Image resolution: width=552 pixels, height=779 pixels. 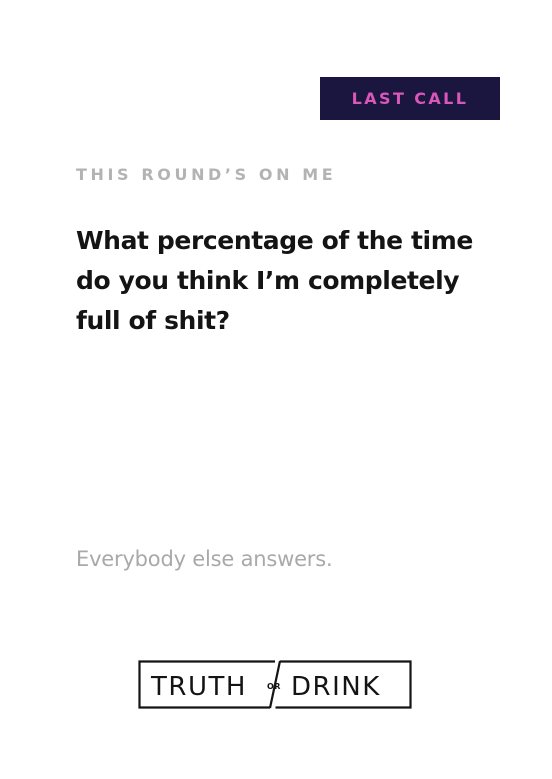 What do you see at coordinates (204, 559) in the screenshot?
I see `instruction-text: Everybody else answers.` at bounding box center [204, 559].